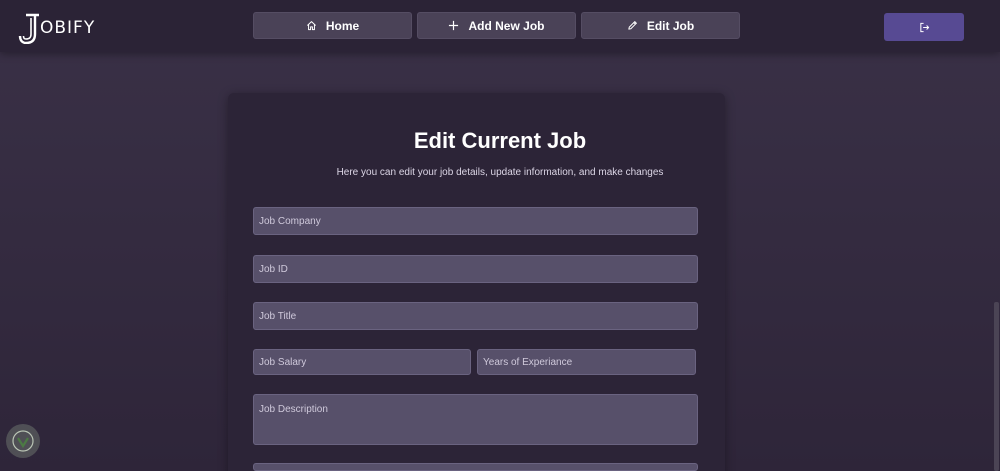 The image size is (1000, 471). Describe the element at coordinates (28, 28) in the screenshot. I see `logo-j-icon` at that location.